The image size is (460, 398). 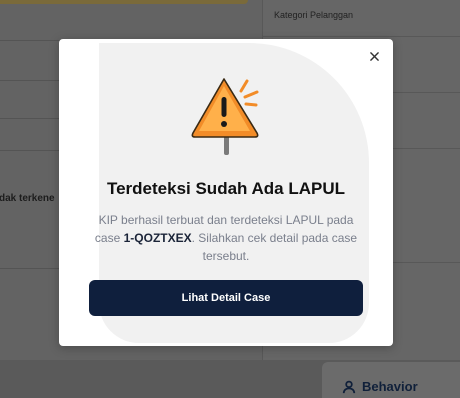 I want to click on warning-sign-icon, so click(x=225, y=116).